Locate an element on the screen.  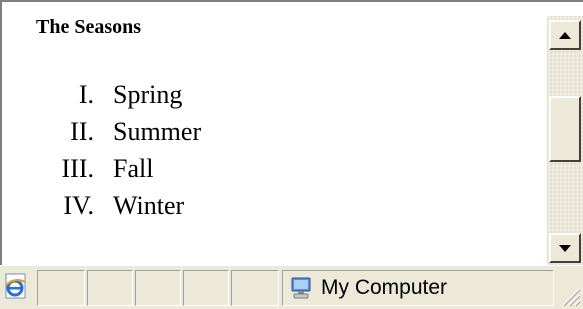
scrollbar-thumb is located at coordinates (565, 129).